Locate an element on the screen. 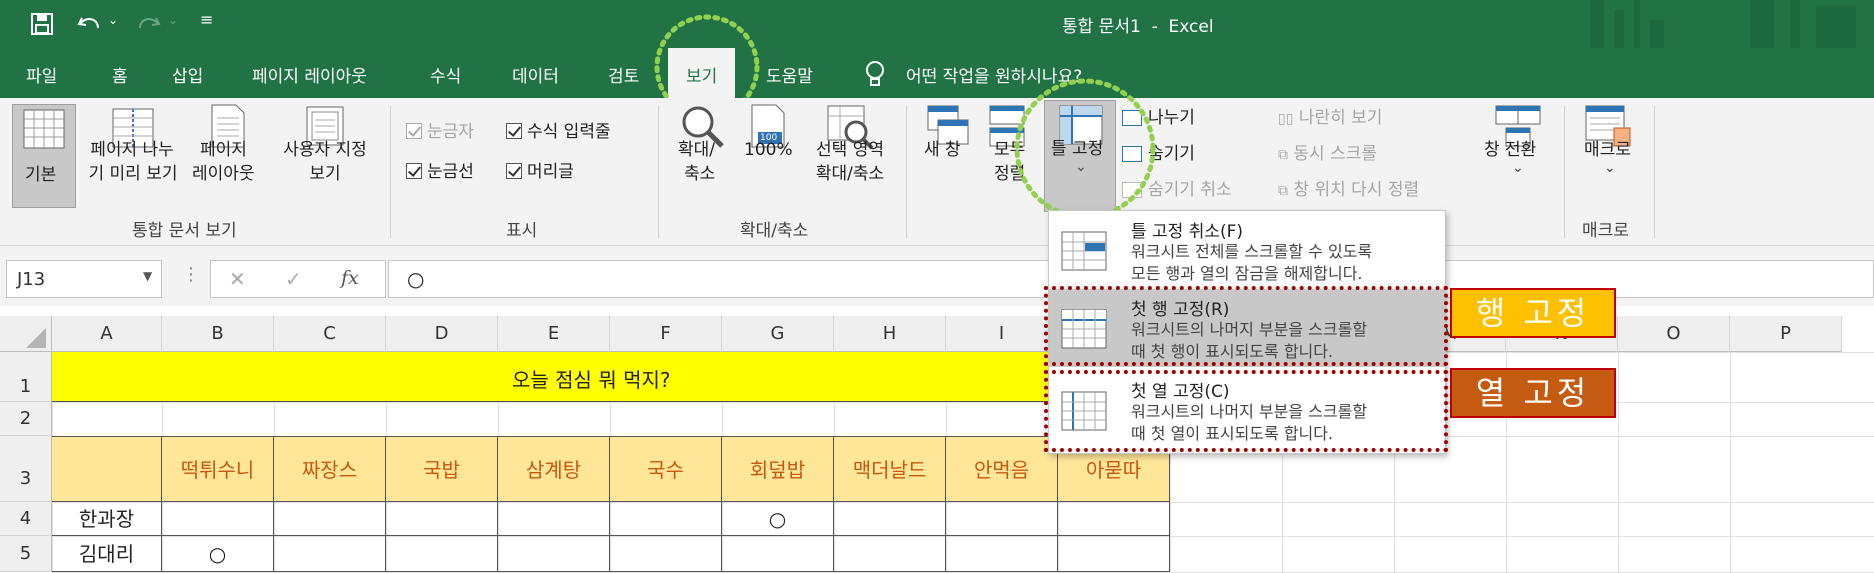  gridlines-checkbox: 눈금선 is located at coordinates (440, 172).